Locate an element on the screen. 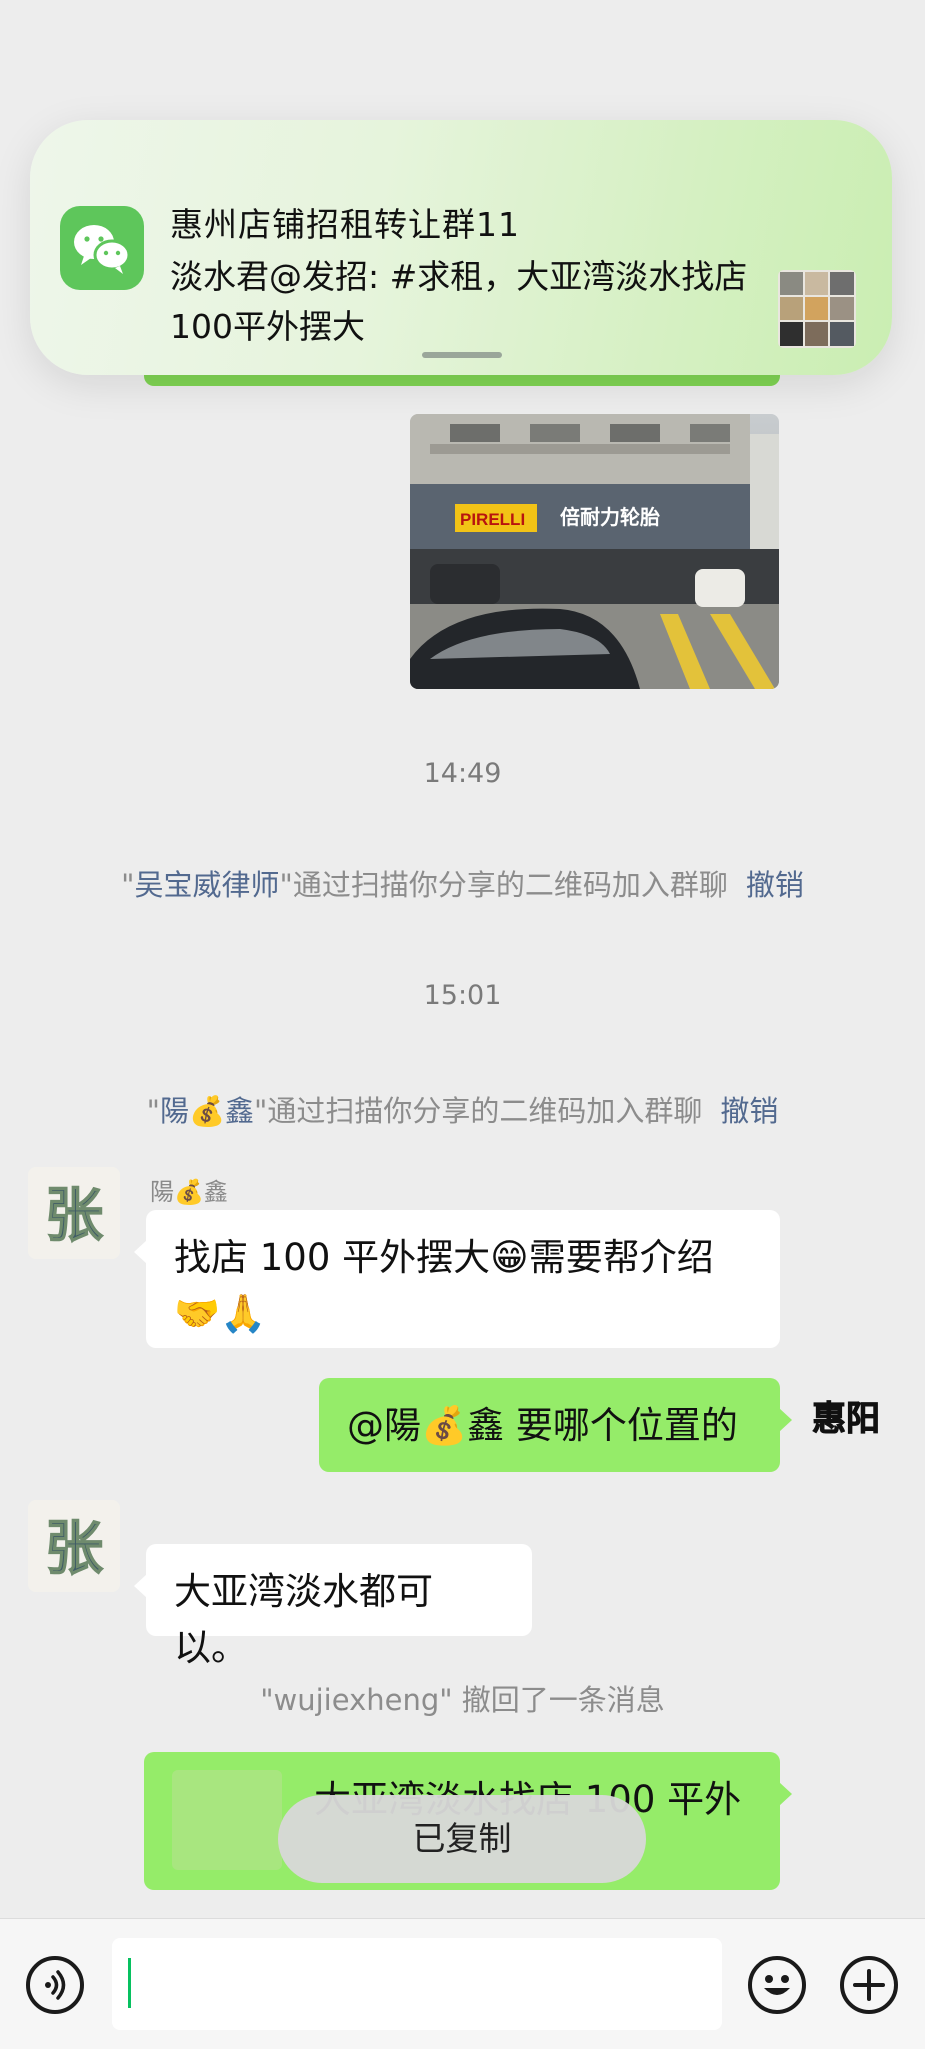 This screenshot has width=925, height=2049. message-text: 找店 100 平外摆大😁需要帮介绍🤝🙏 is located at coordinates (444, 1285).